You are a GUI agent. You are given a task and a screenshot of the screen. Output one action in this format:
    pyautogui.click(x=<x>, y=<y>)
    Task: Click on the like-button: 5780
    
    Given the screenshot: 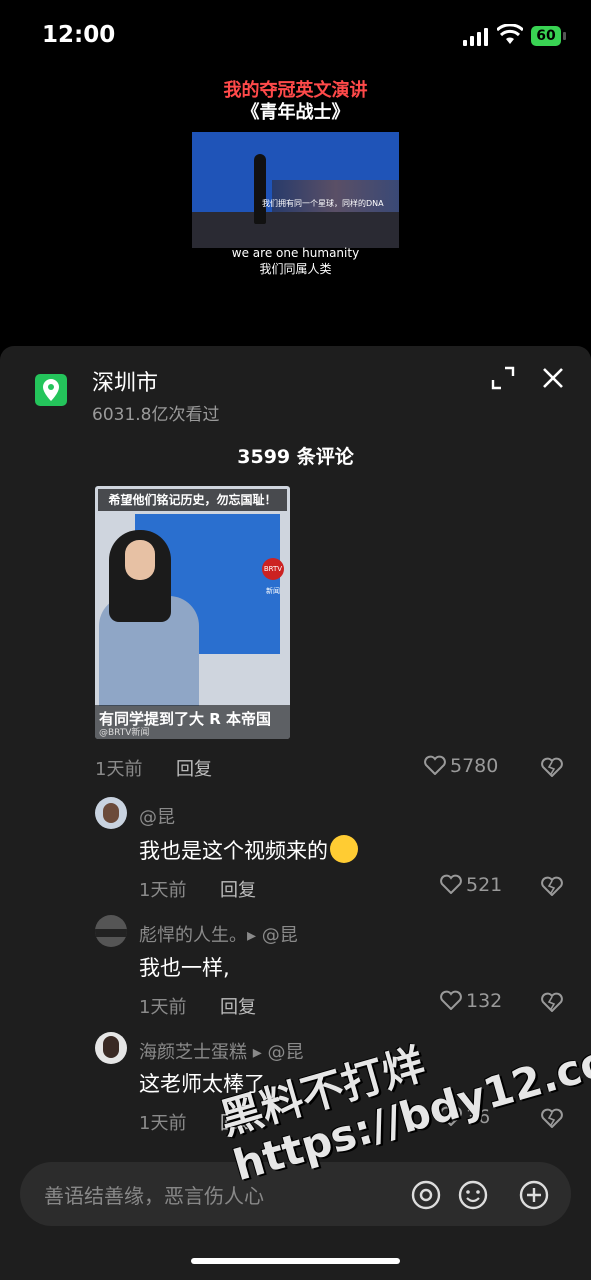 What is the action you would take?
    pyautogui.click(x=461, y=766)
    